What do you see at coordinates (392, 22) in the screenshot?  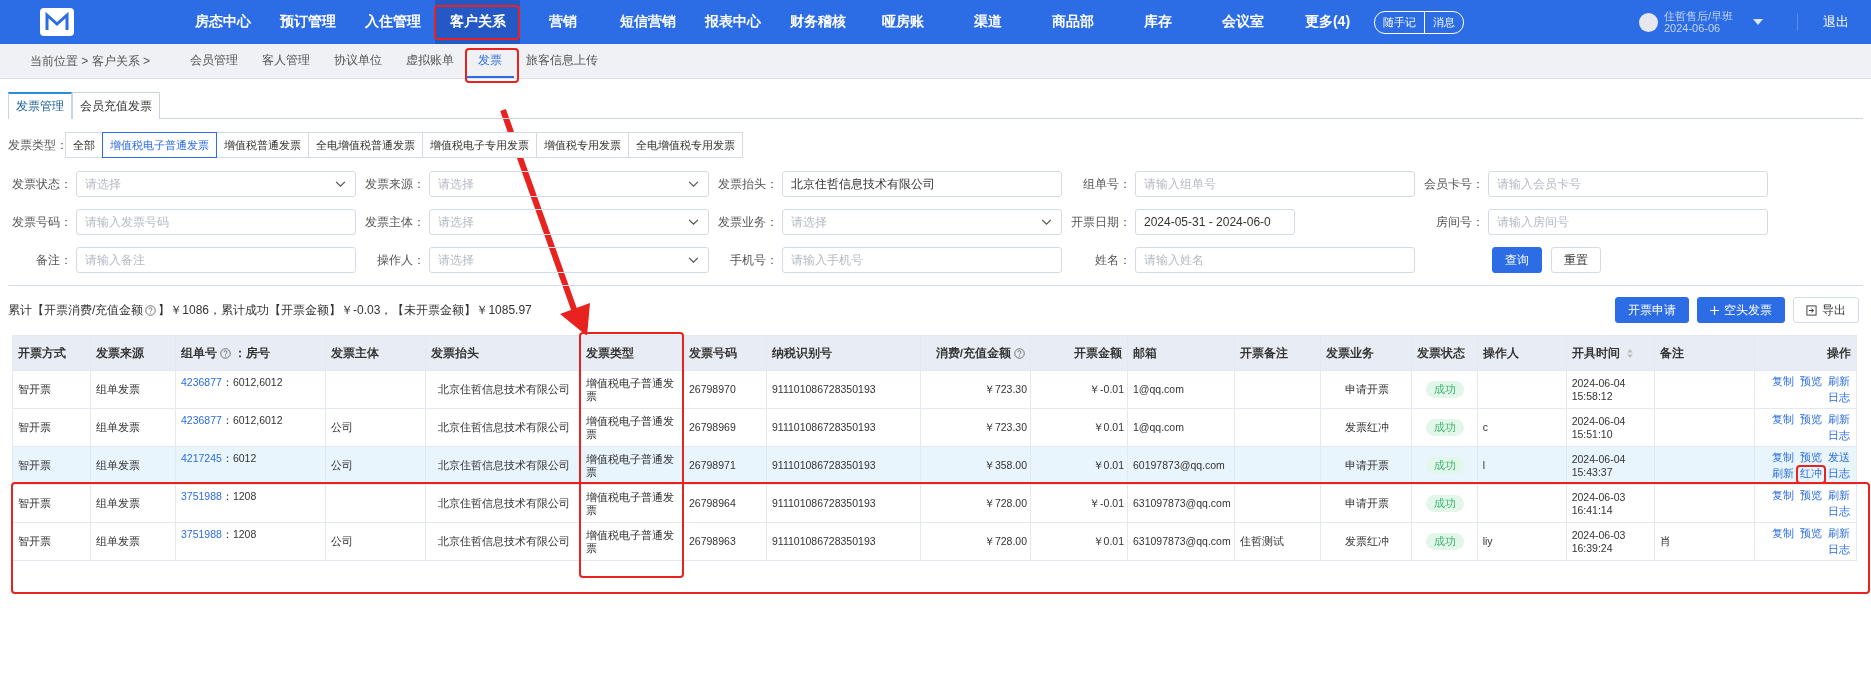 I see `nav-tab: 入住管理` at bounding box center [392, 22].